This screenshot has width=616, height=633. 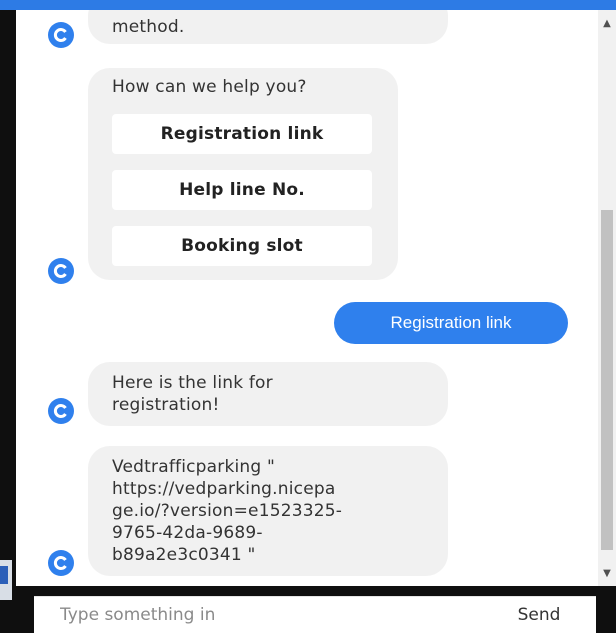 I want to click on side-thumbnail, so click(x=6, y=580).